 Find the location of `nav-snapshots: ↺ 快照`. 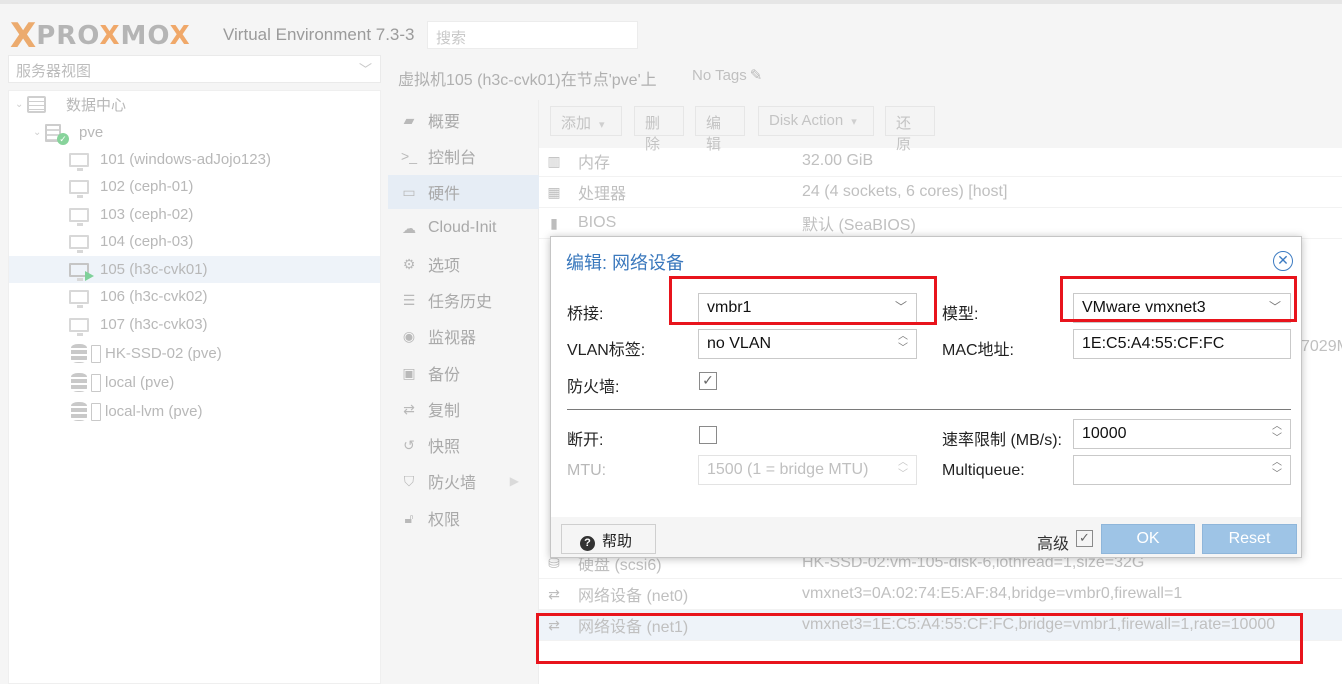

nav-snapshots: ↺ 快照 is located at coordinates (463, 445).